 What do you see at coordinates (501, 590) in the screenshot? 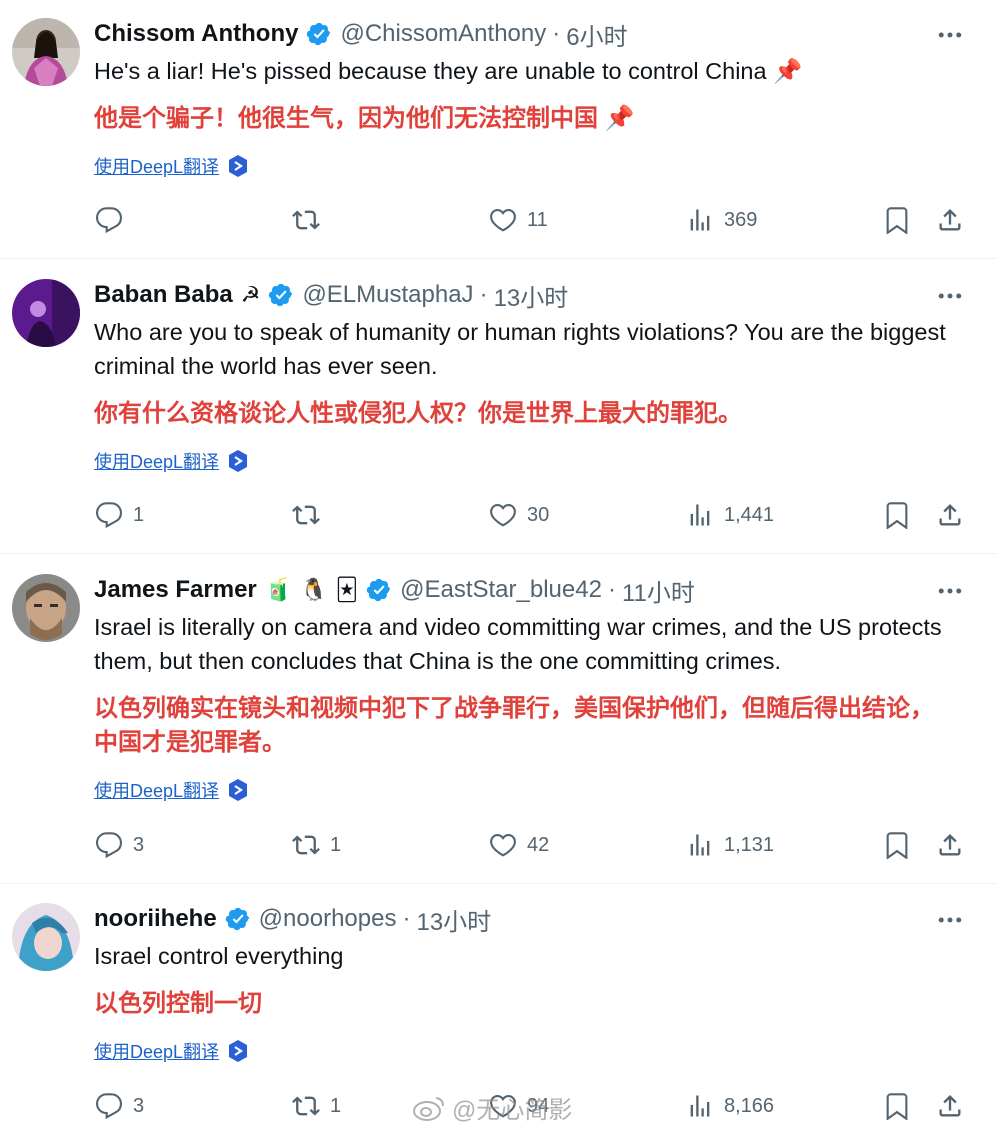
I see `handle: @EastStar_blue42` at bounding box center [501, 590].